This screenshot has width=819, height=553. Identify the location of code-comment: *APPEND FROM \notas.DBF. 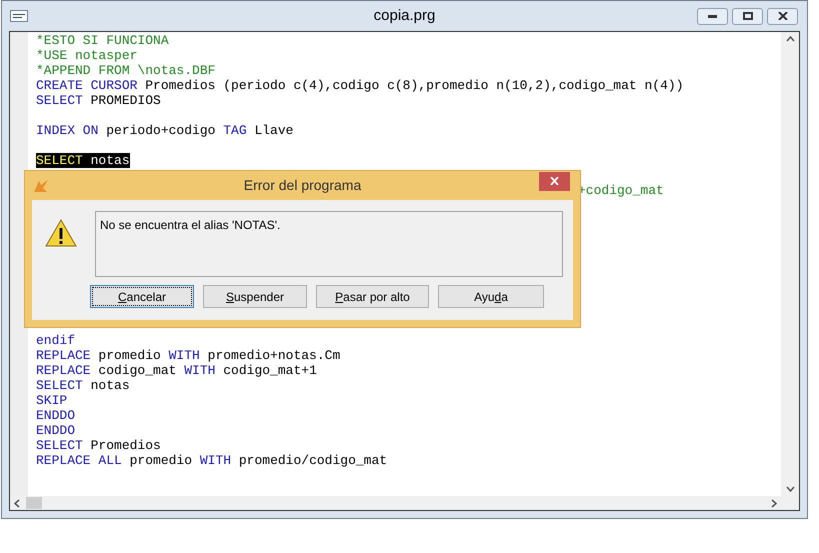
(126, 70).